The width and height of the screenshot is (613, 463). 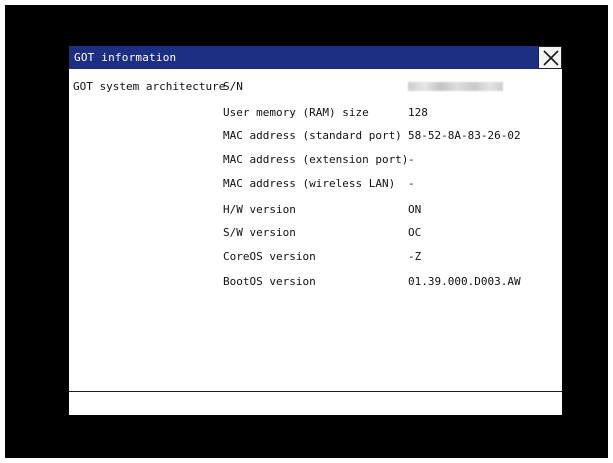 I want to click on close-button, so click(x=550, y=57).